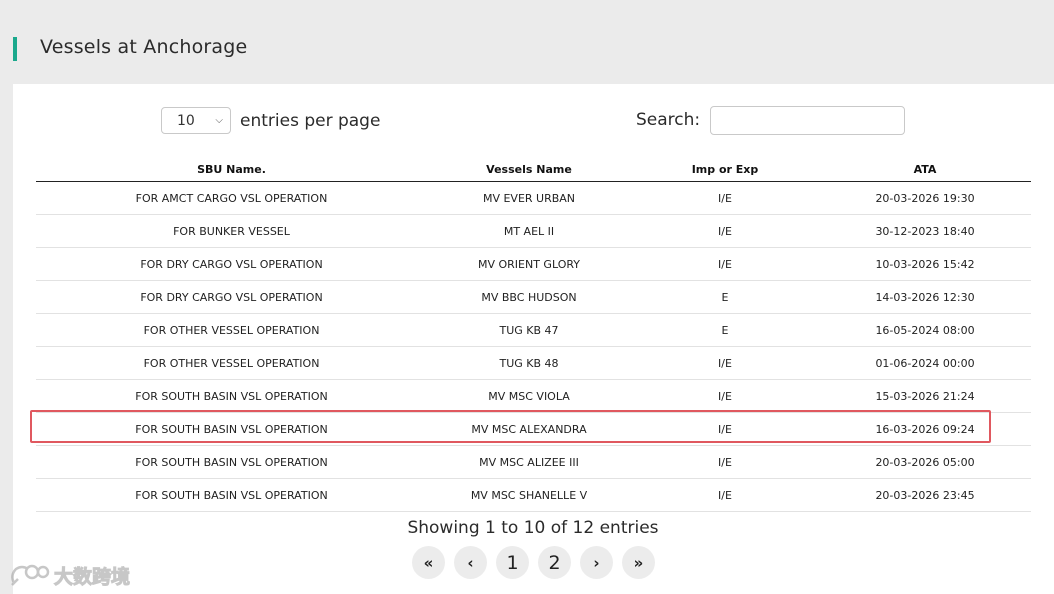 This screenshot has width=1054, height=594. I want to click on cell-ata: 16-05-2024 08:00, so click(925, 330).